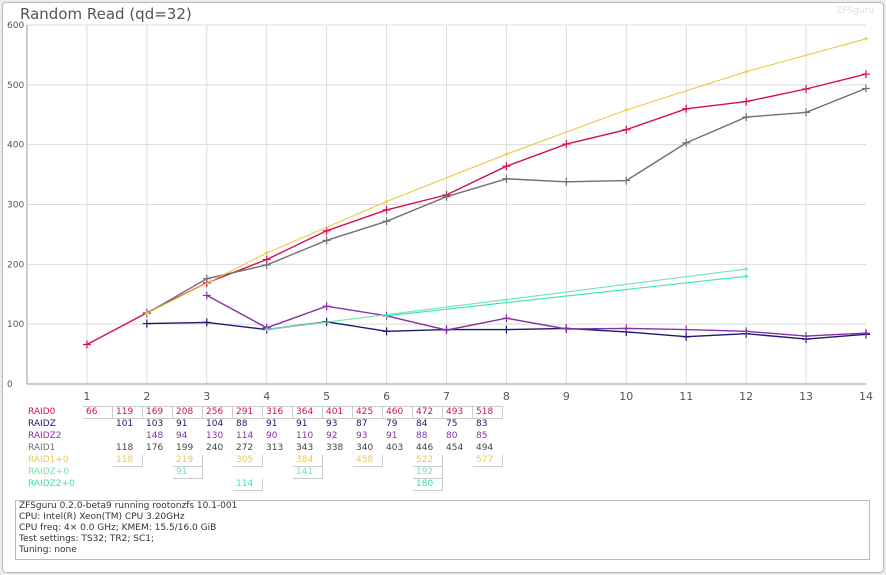  Describe the element at coordinates (42, 448) in the screenshot. I see `series-label: RAID1` at that location.